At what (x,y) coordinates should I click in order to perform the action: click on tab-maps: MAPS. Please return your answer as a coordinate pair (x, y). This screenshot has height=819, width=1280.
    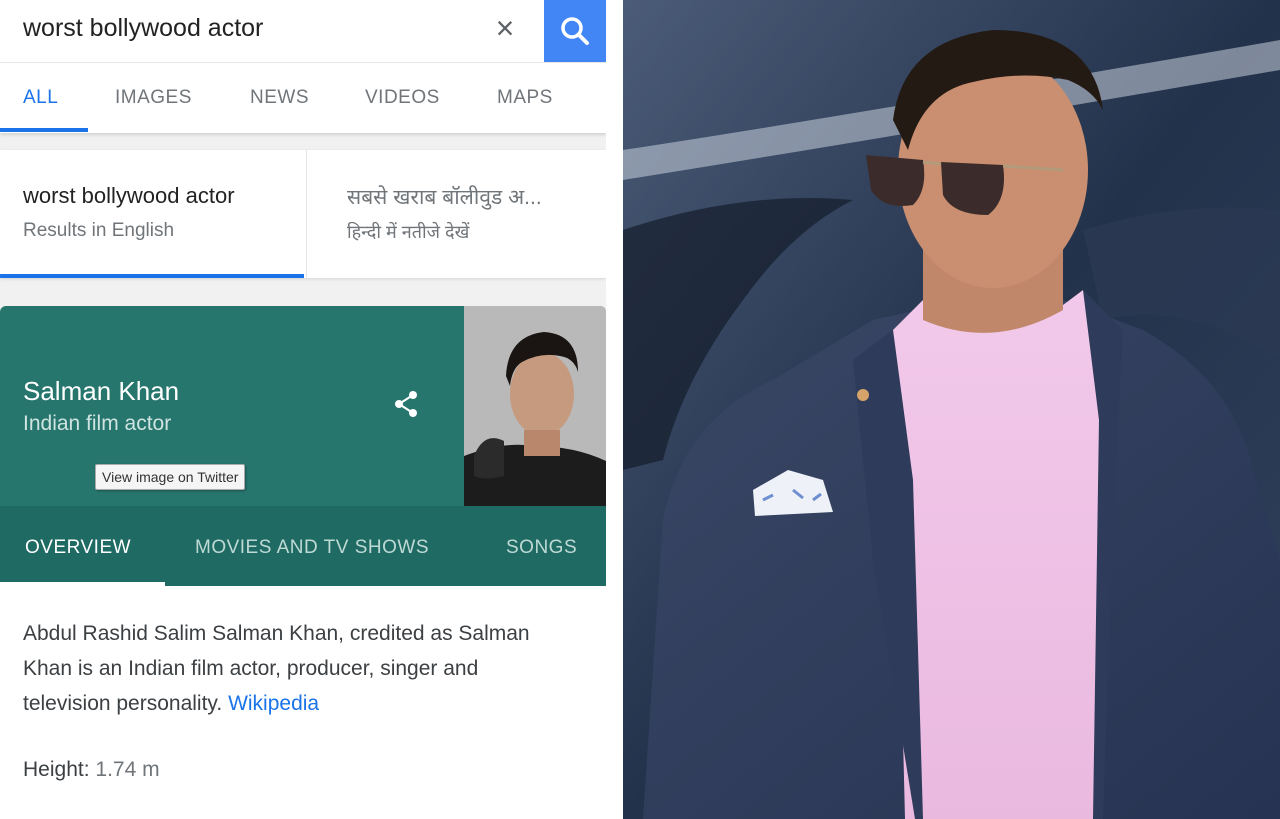
    Looking at the image, I should click on (525, 98).